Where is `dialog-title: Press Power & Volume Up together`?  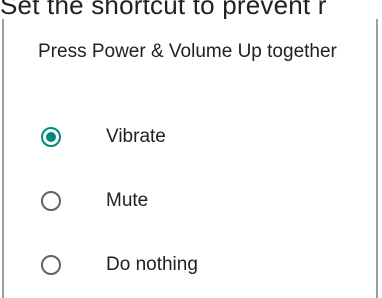 dialog-title: Press Power & Volume Up together is located at coordinates (187, 51).